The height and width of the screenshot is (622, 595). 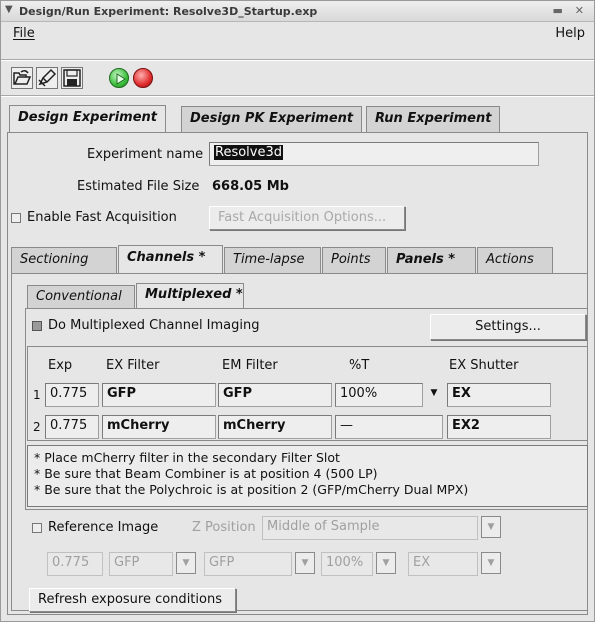 What do you see at coordinates (347, 564) in the screenshot?
I see `reference-percent-t-field: 100%` at bounding box center [347, 564].